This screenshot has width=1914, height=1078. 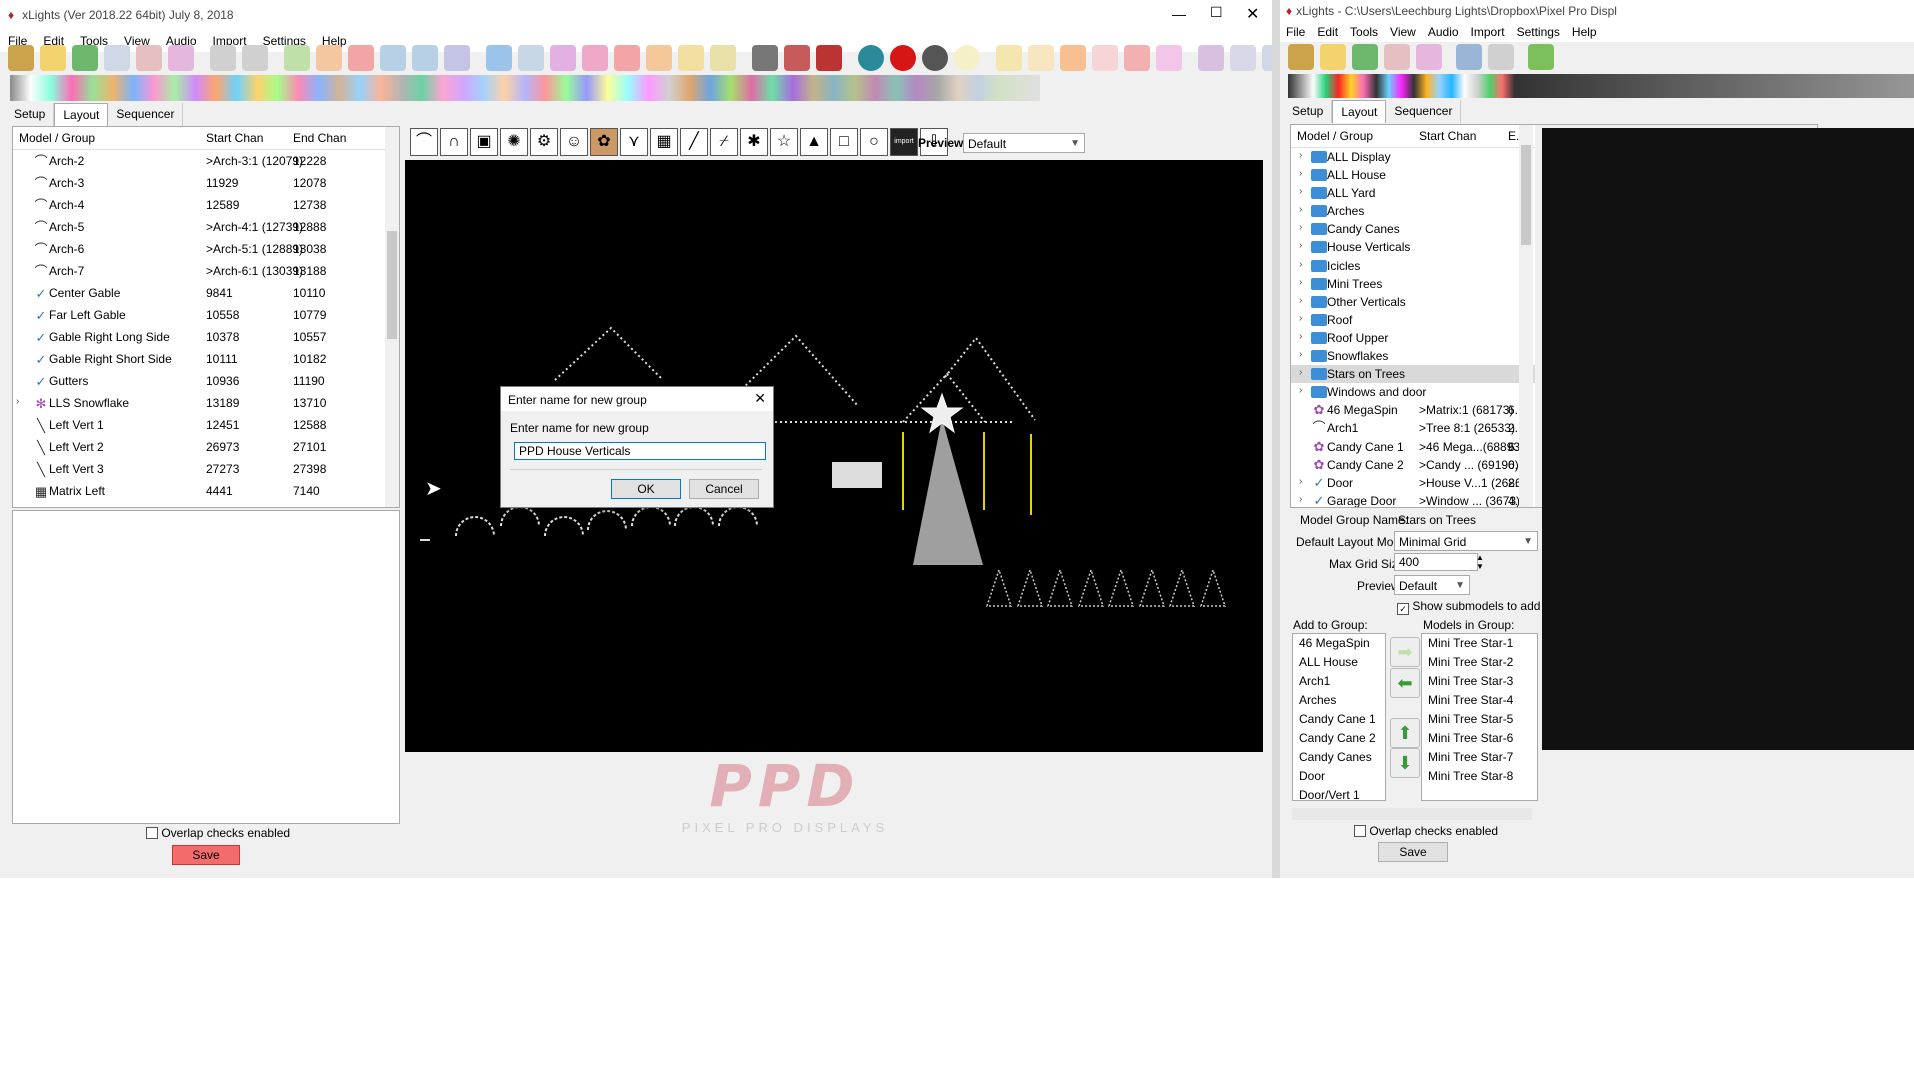 I want to click on grid-icon, so click(x=531, y=58).